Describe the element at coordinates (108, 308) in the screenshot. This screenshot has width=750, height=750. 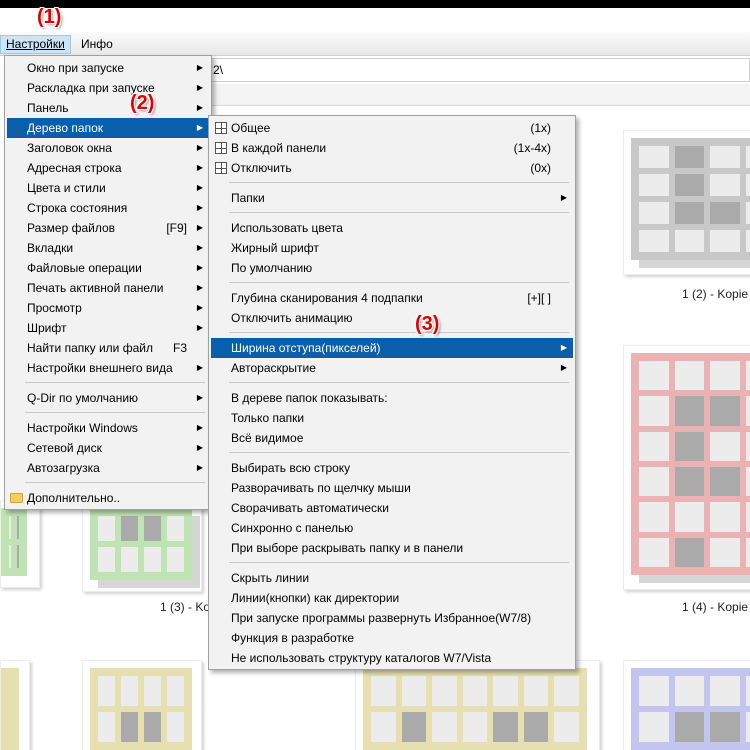
I see `menu-item-view: Просмотр ▶` at that location.